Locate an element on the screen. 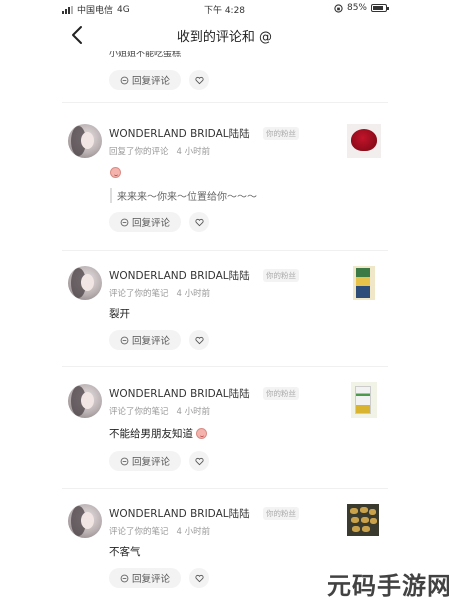  watermark: 元码手游网 is located at coordinates (388, 586).